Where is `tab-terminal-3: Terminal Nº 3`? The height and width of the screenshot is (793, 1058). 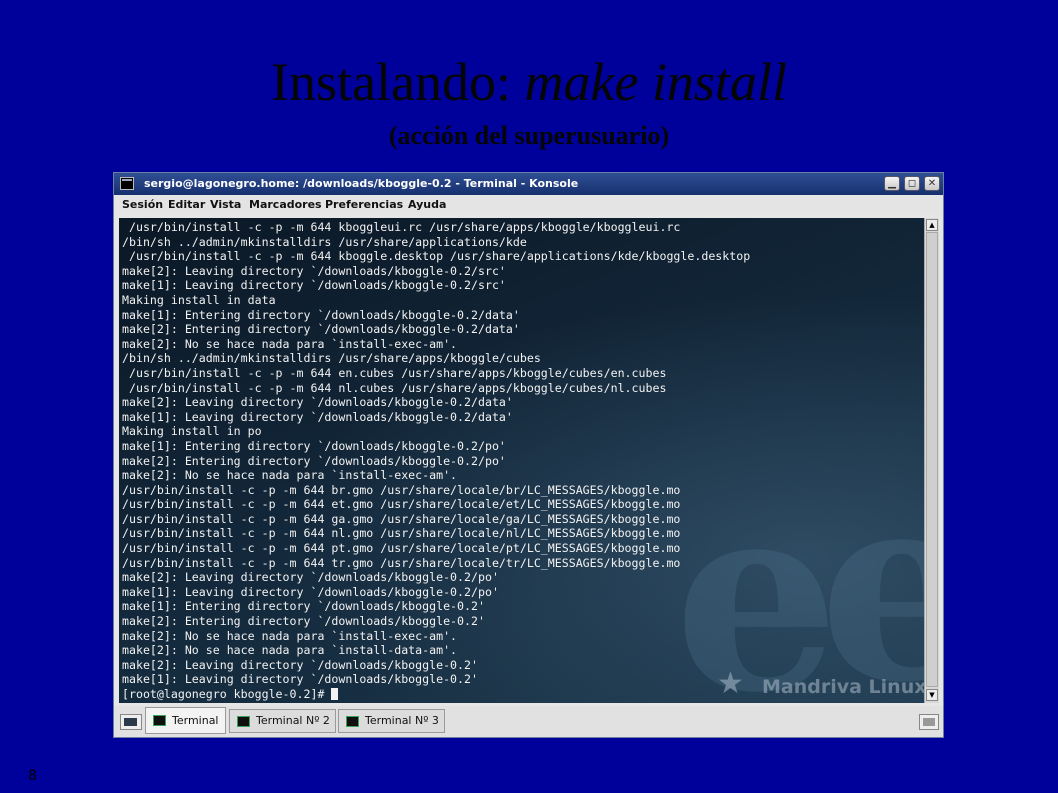 tab-terminal-3: Terminal Nº 3 is located at coordinates (391, 721).